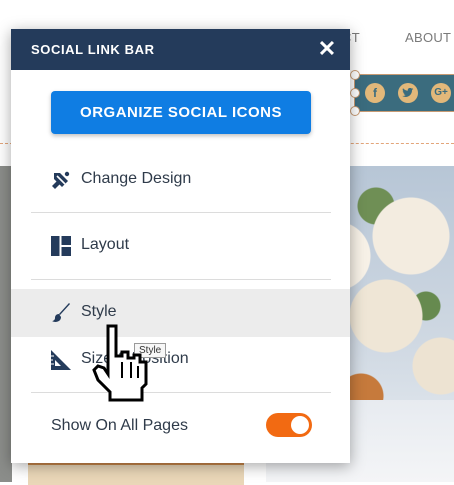  I want to click on show-on-all-pages-label: Show On All Pages, so click(119, 425).